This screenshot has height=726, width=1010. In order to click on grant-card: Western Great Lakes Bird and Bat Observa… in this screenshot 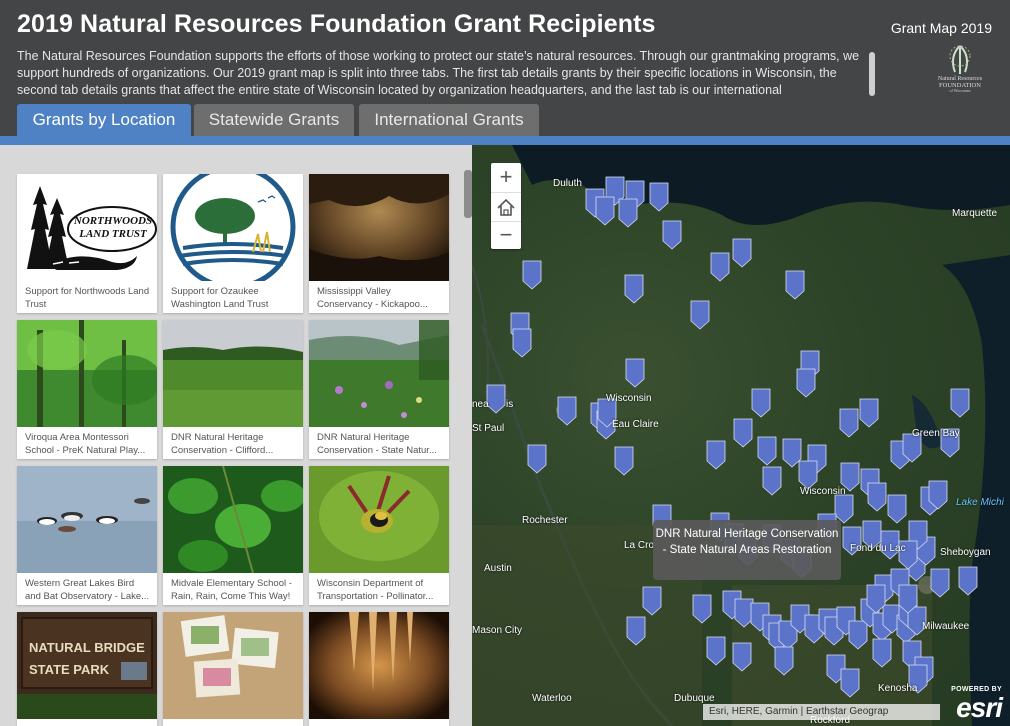, I will do `click(87, 535)`.